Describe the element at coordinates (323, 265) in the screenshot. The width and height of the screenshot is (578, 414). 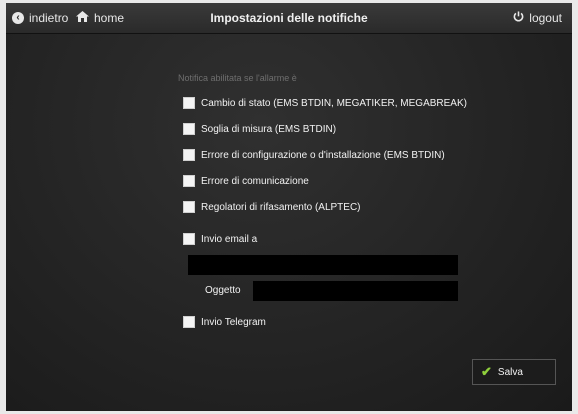
I see `email-field` at that location.